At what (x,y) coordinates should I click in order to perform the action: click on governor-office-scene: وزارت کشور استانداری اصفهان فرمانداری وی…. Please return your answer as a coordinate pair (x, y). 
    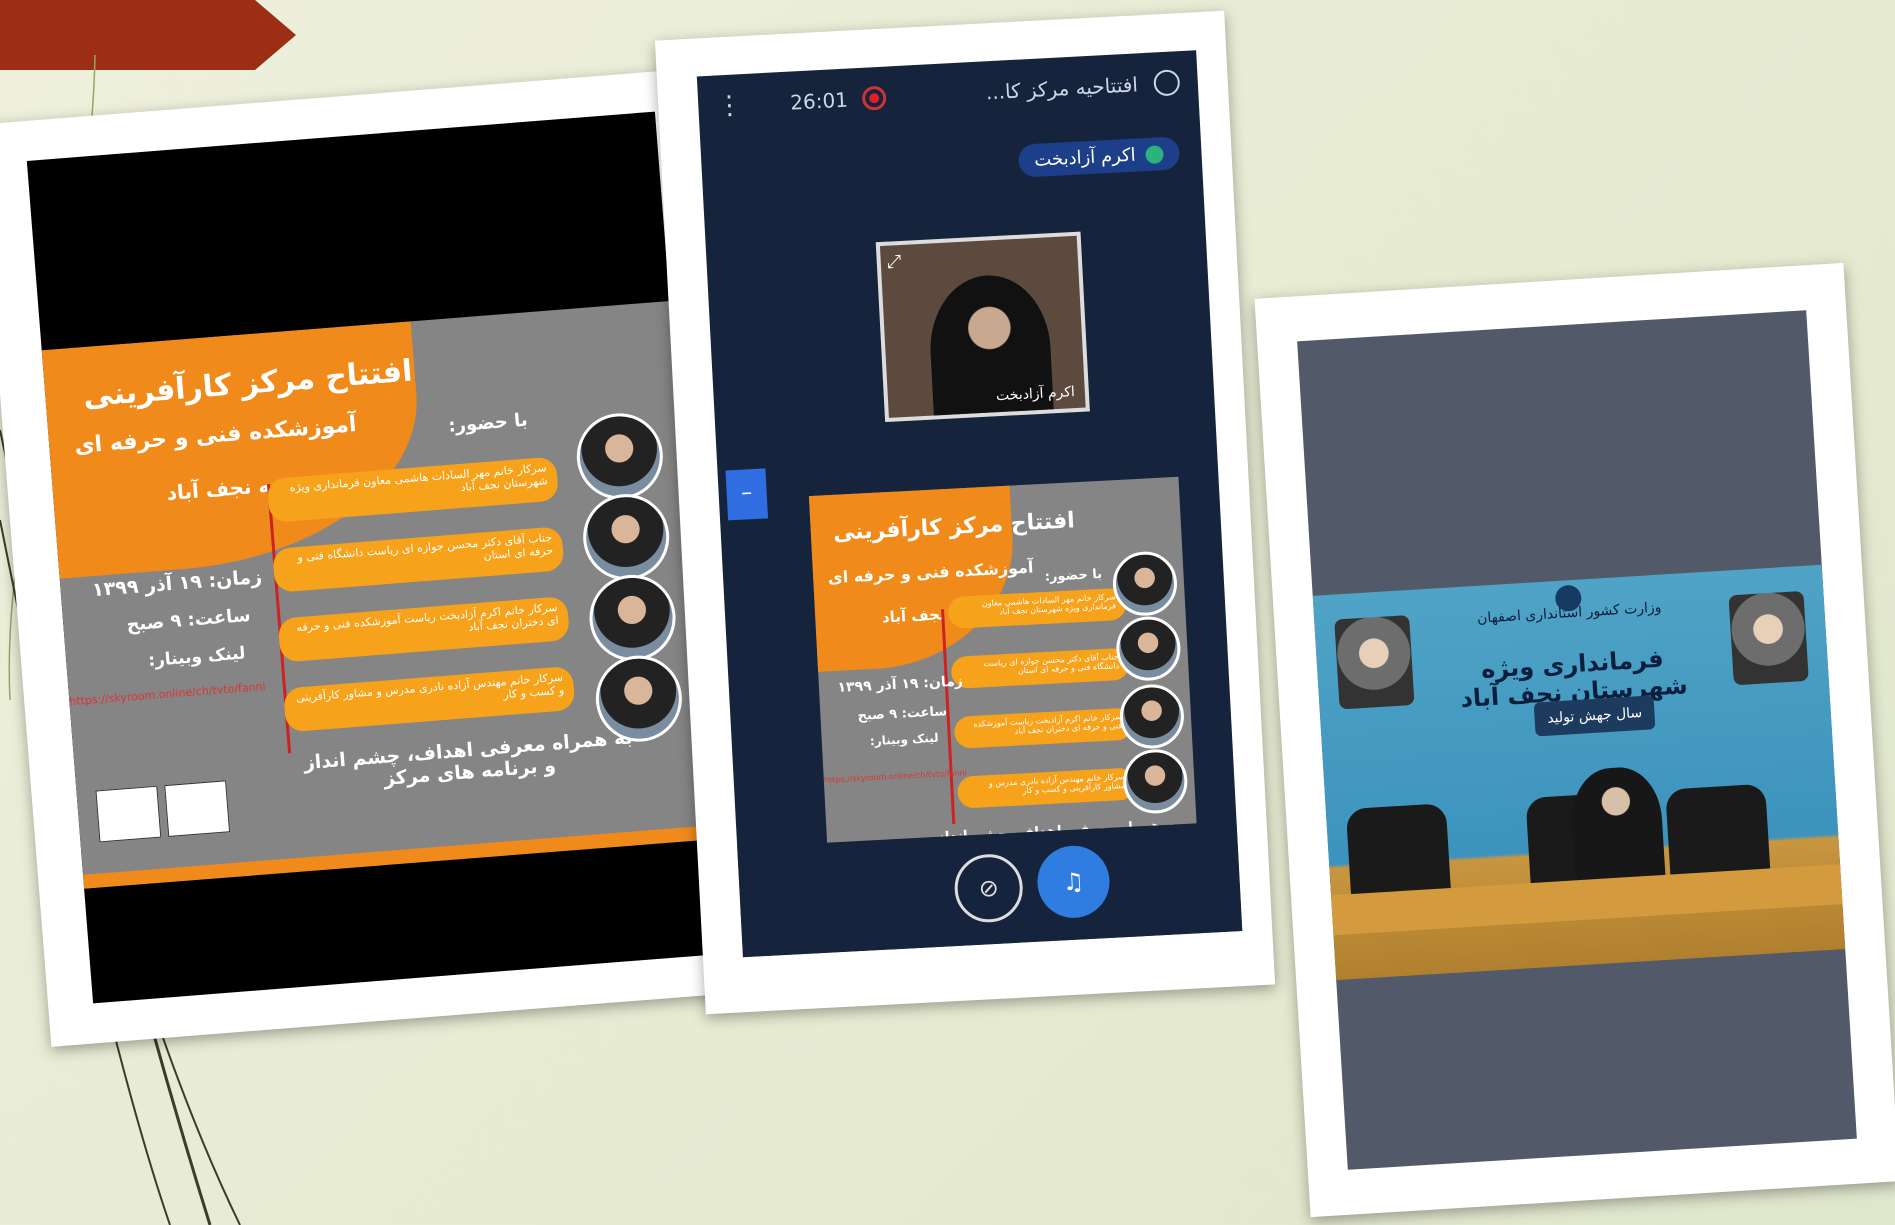
    Looking at the image, I should click on (1579, 772).